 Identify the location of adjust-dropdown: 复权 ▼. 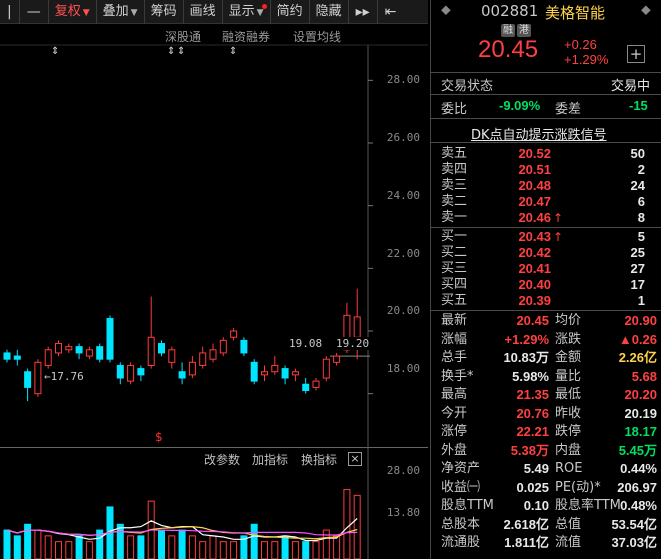
(73, 12).